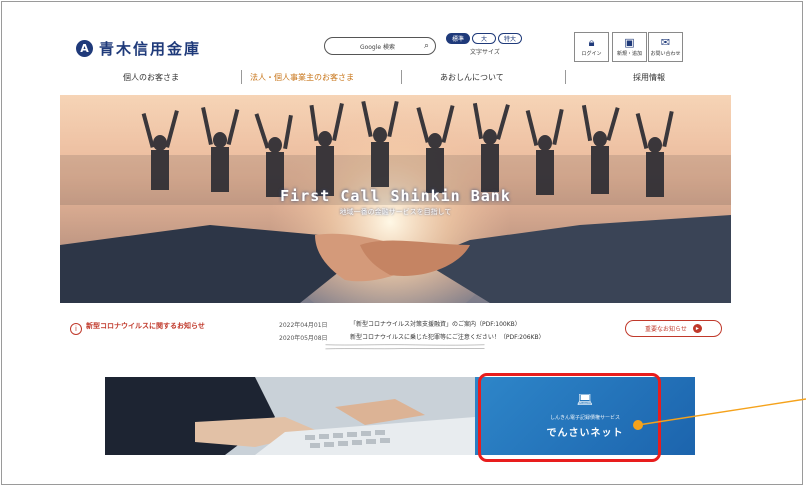 Image resolution: width=806 pixels, height=487 pixels. Describe the element at coordinates (405, 347) in the screenshot. I see `page-break-lines` at that location.